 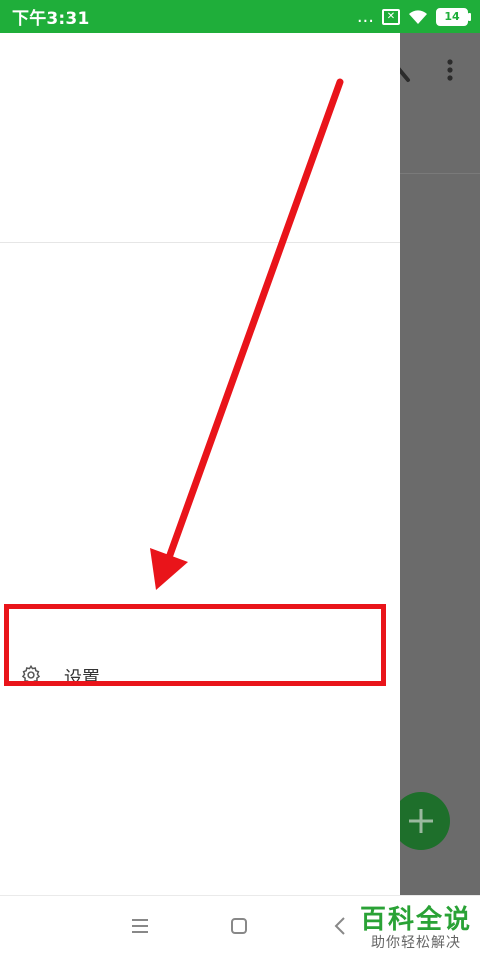 I want to click on drawer-divider, so click(x=200, y=242).